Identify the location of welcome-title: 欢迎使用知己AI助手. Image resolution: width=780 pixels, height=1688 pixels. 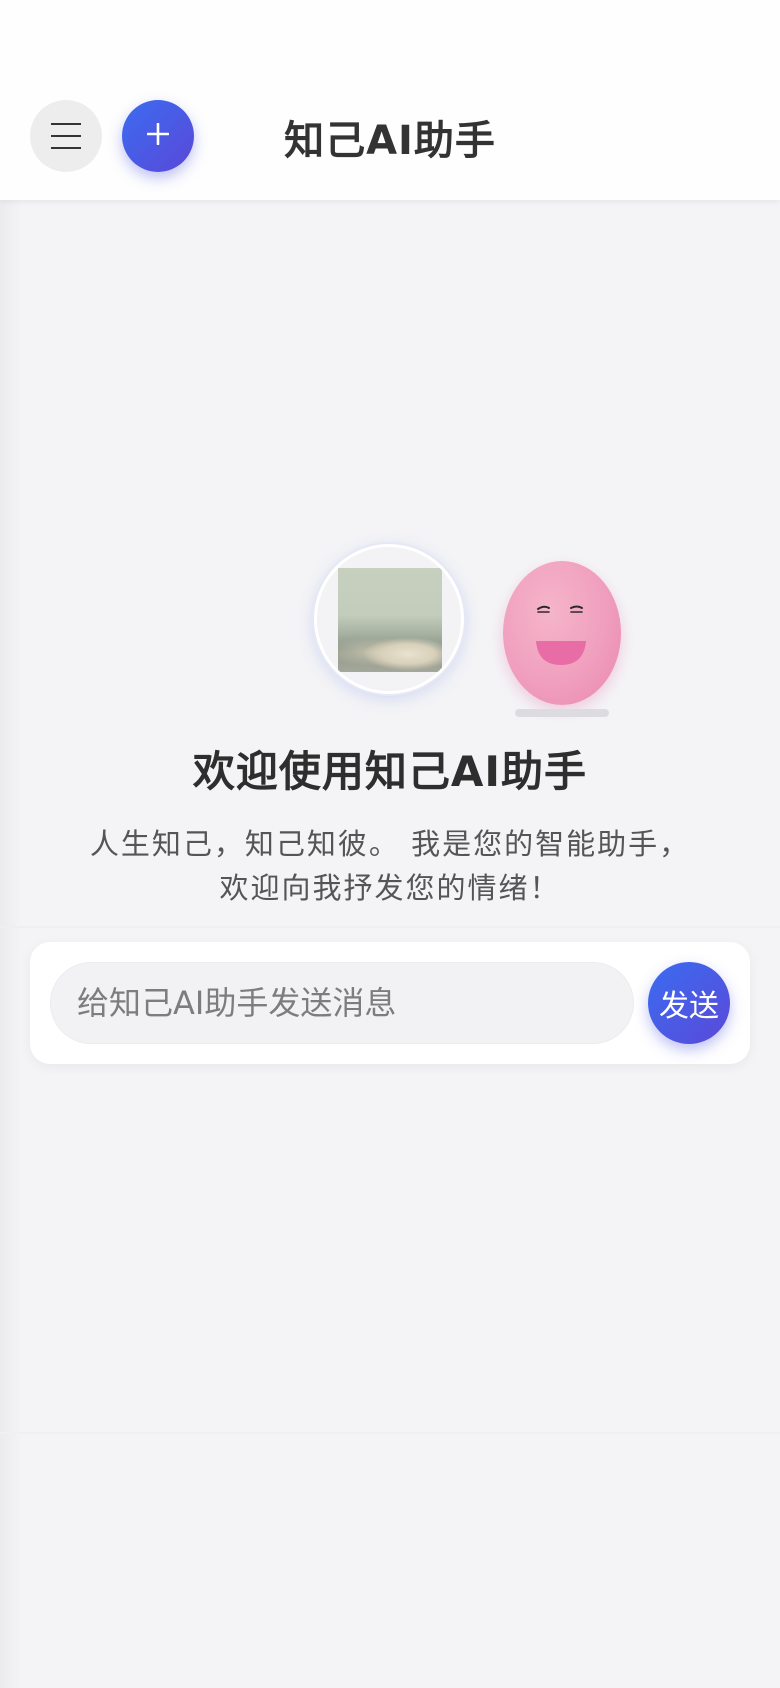
(390, 771).